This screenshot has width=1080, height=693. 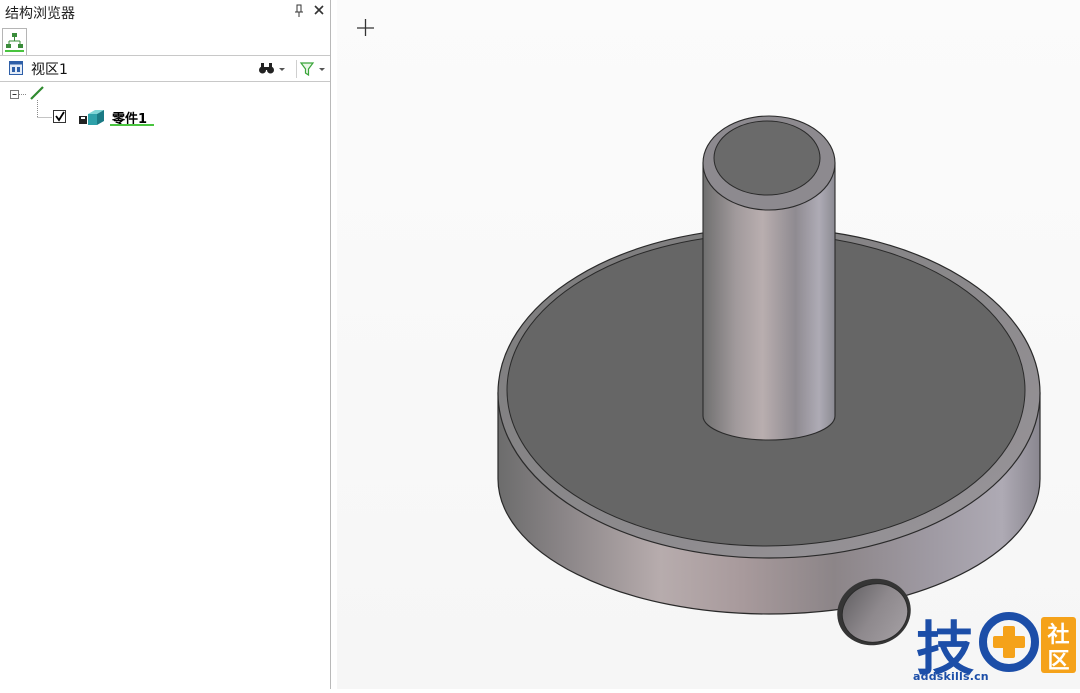 What do you see at coordinates (37, 93) in the screenshot?
I see `root-icon` at bounding box center [37, 93].